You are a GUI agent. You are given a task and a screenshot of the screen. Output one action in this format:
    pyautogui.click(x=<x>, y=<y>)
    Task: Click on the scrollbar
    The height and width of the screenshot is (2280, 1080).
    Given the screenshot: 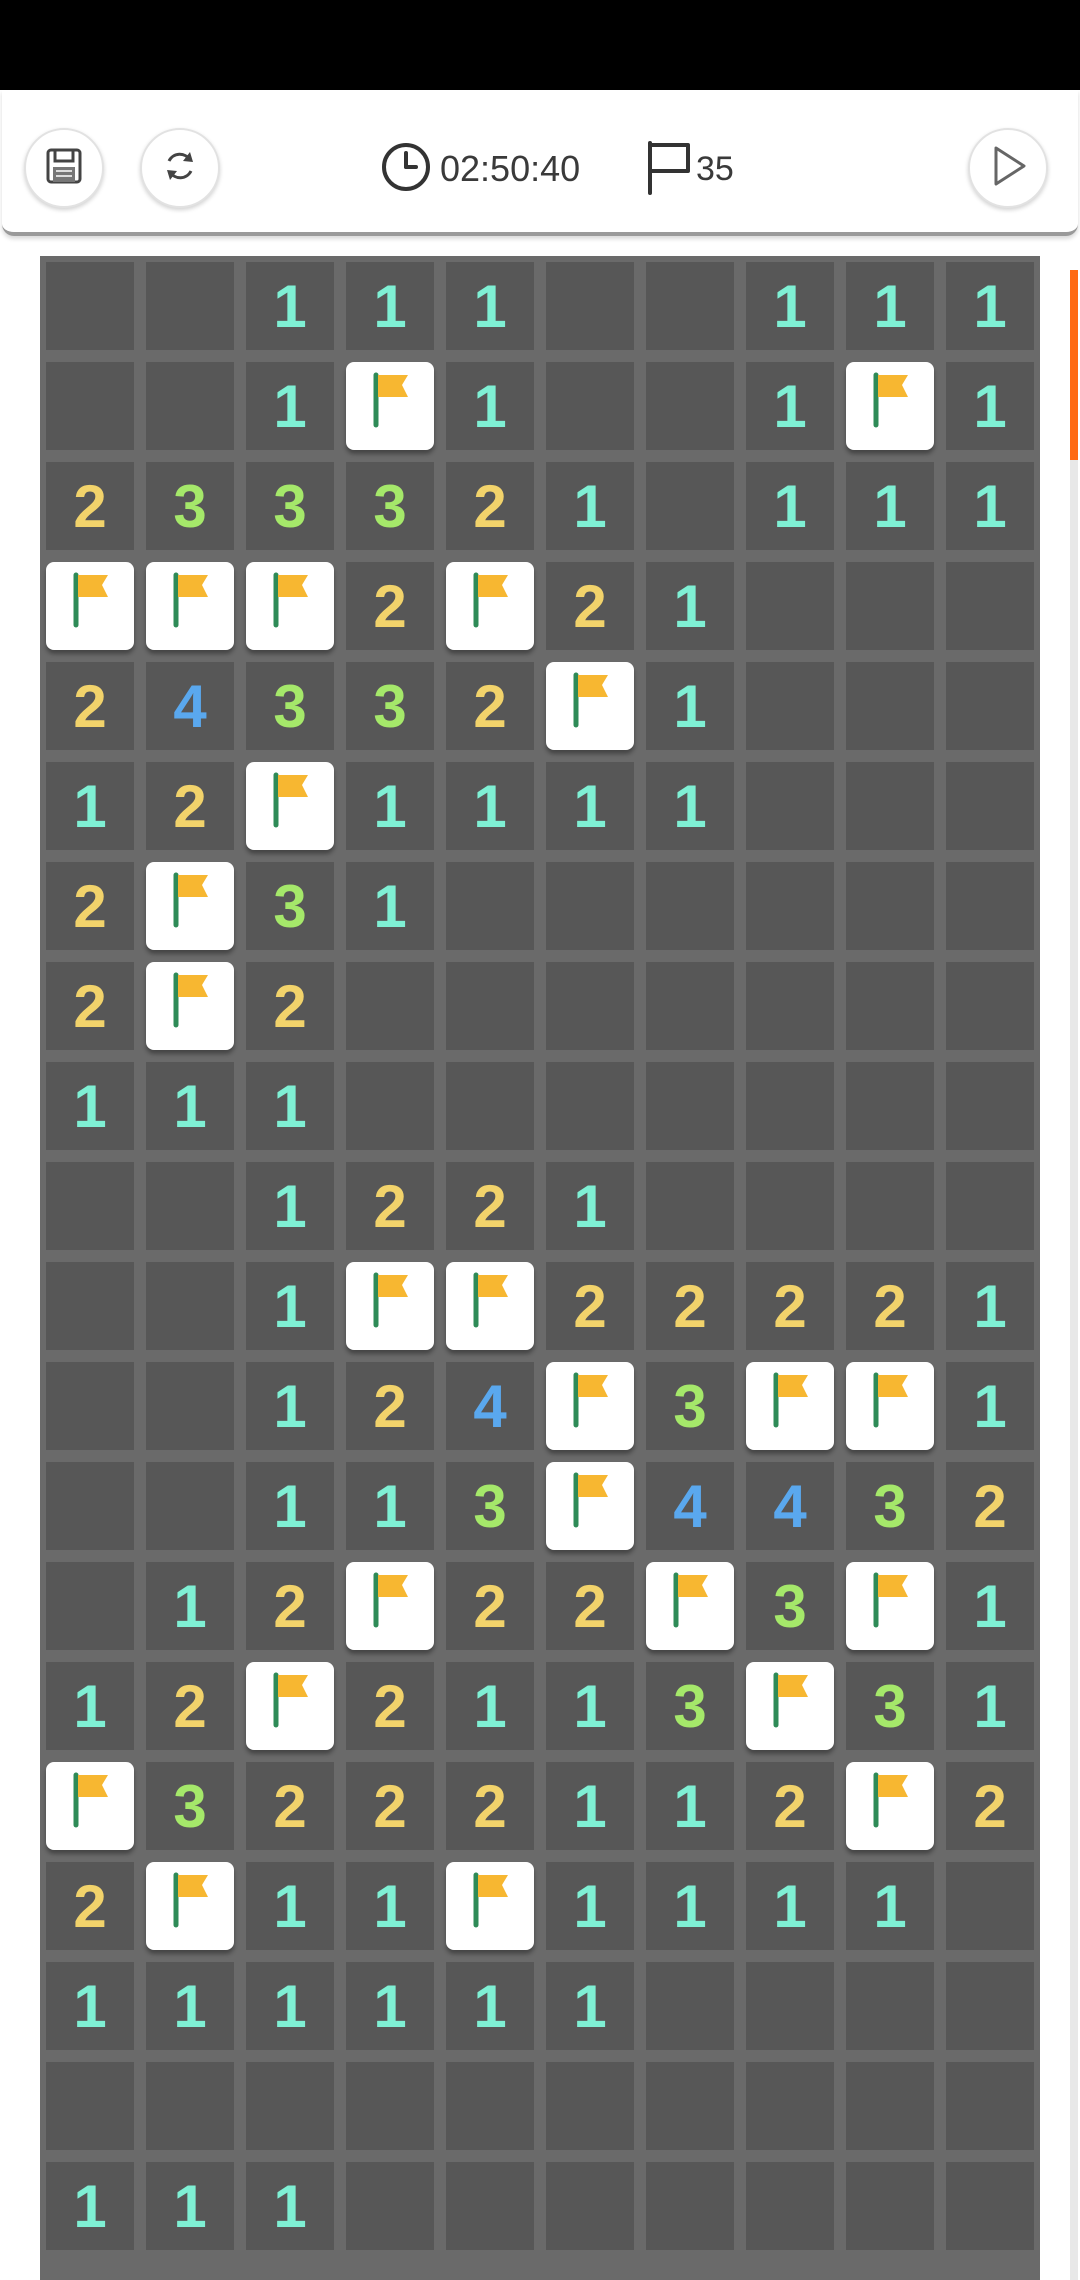 What is the action you would take?
    pyautogui.click(x=1074, y=1275)
    